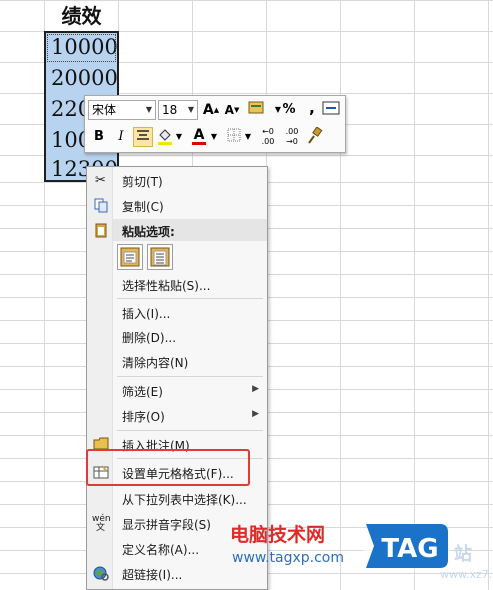 The image size is (493, 590). What do you see at coordinates (289, 110) in the screenshot?
I see `percent-style-button: %` at bounding box center [289, 110].